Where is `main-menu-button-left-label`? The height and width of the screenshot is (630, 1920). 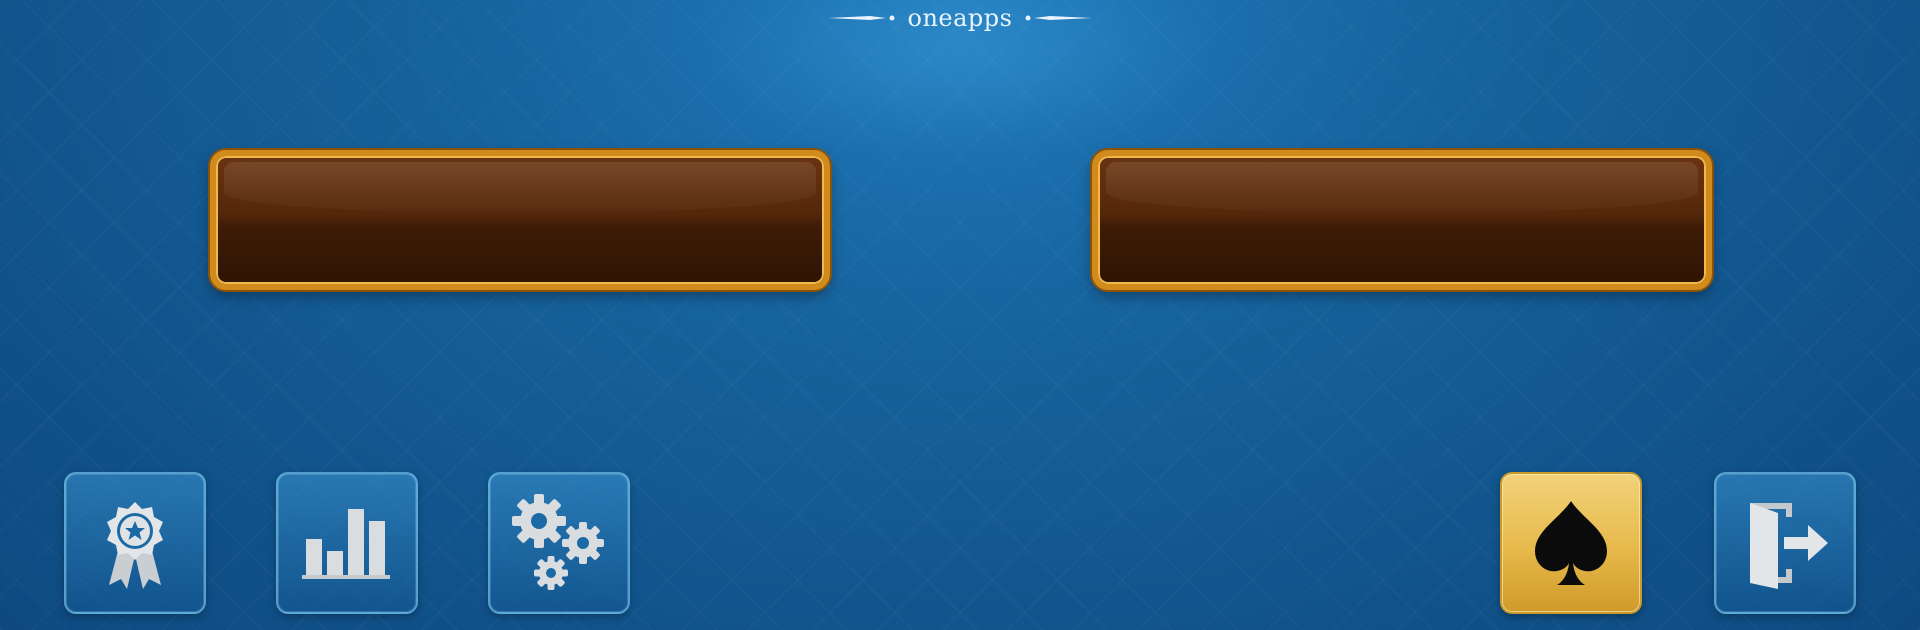
main-menu-button-left-label is located at coordinates (520, 220).